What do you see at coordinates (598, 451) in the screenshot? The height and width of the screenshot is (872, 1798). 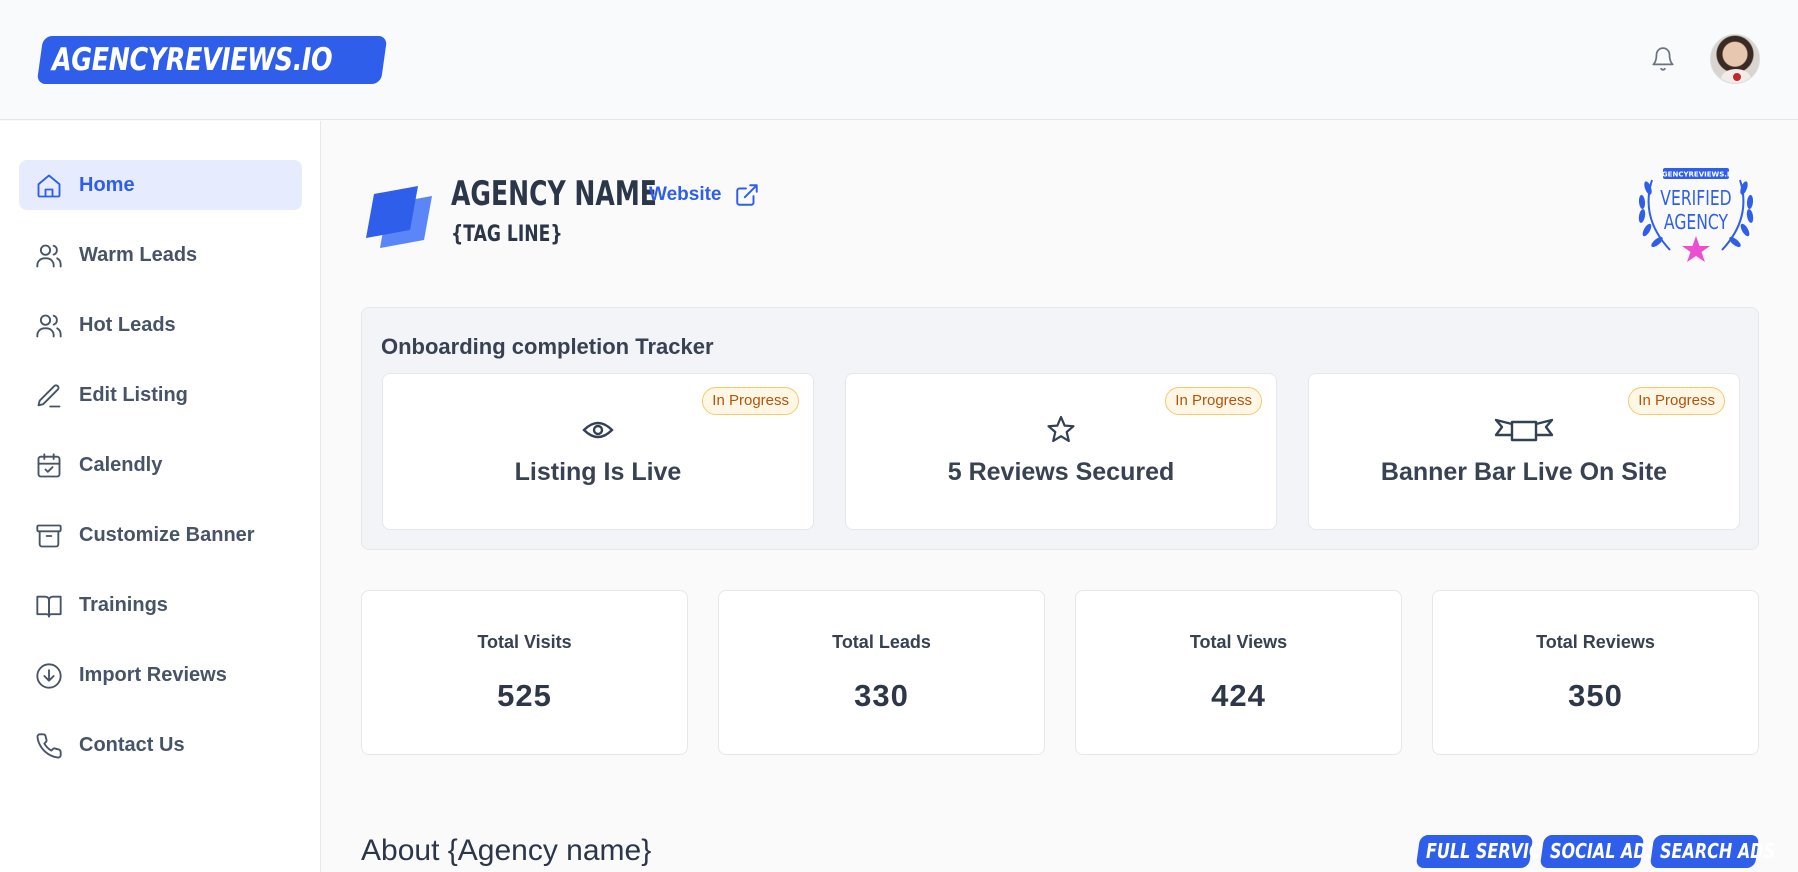 I see `task-card-listing-live: In Progress Listing Is Live` at bounding box center [598, 451].